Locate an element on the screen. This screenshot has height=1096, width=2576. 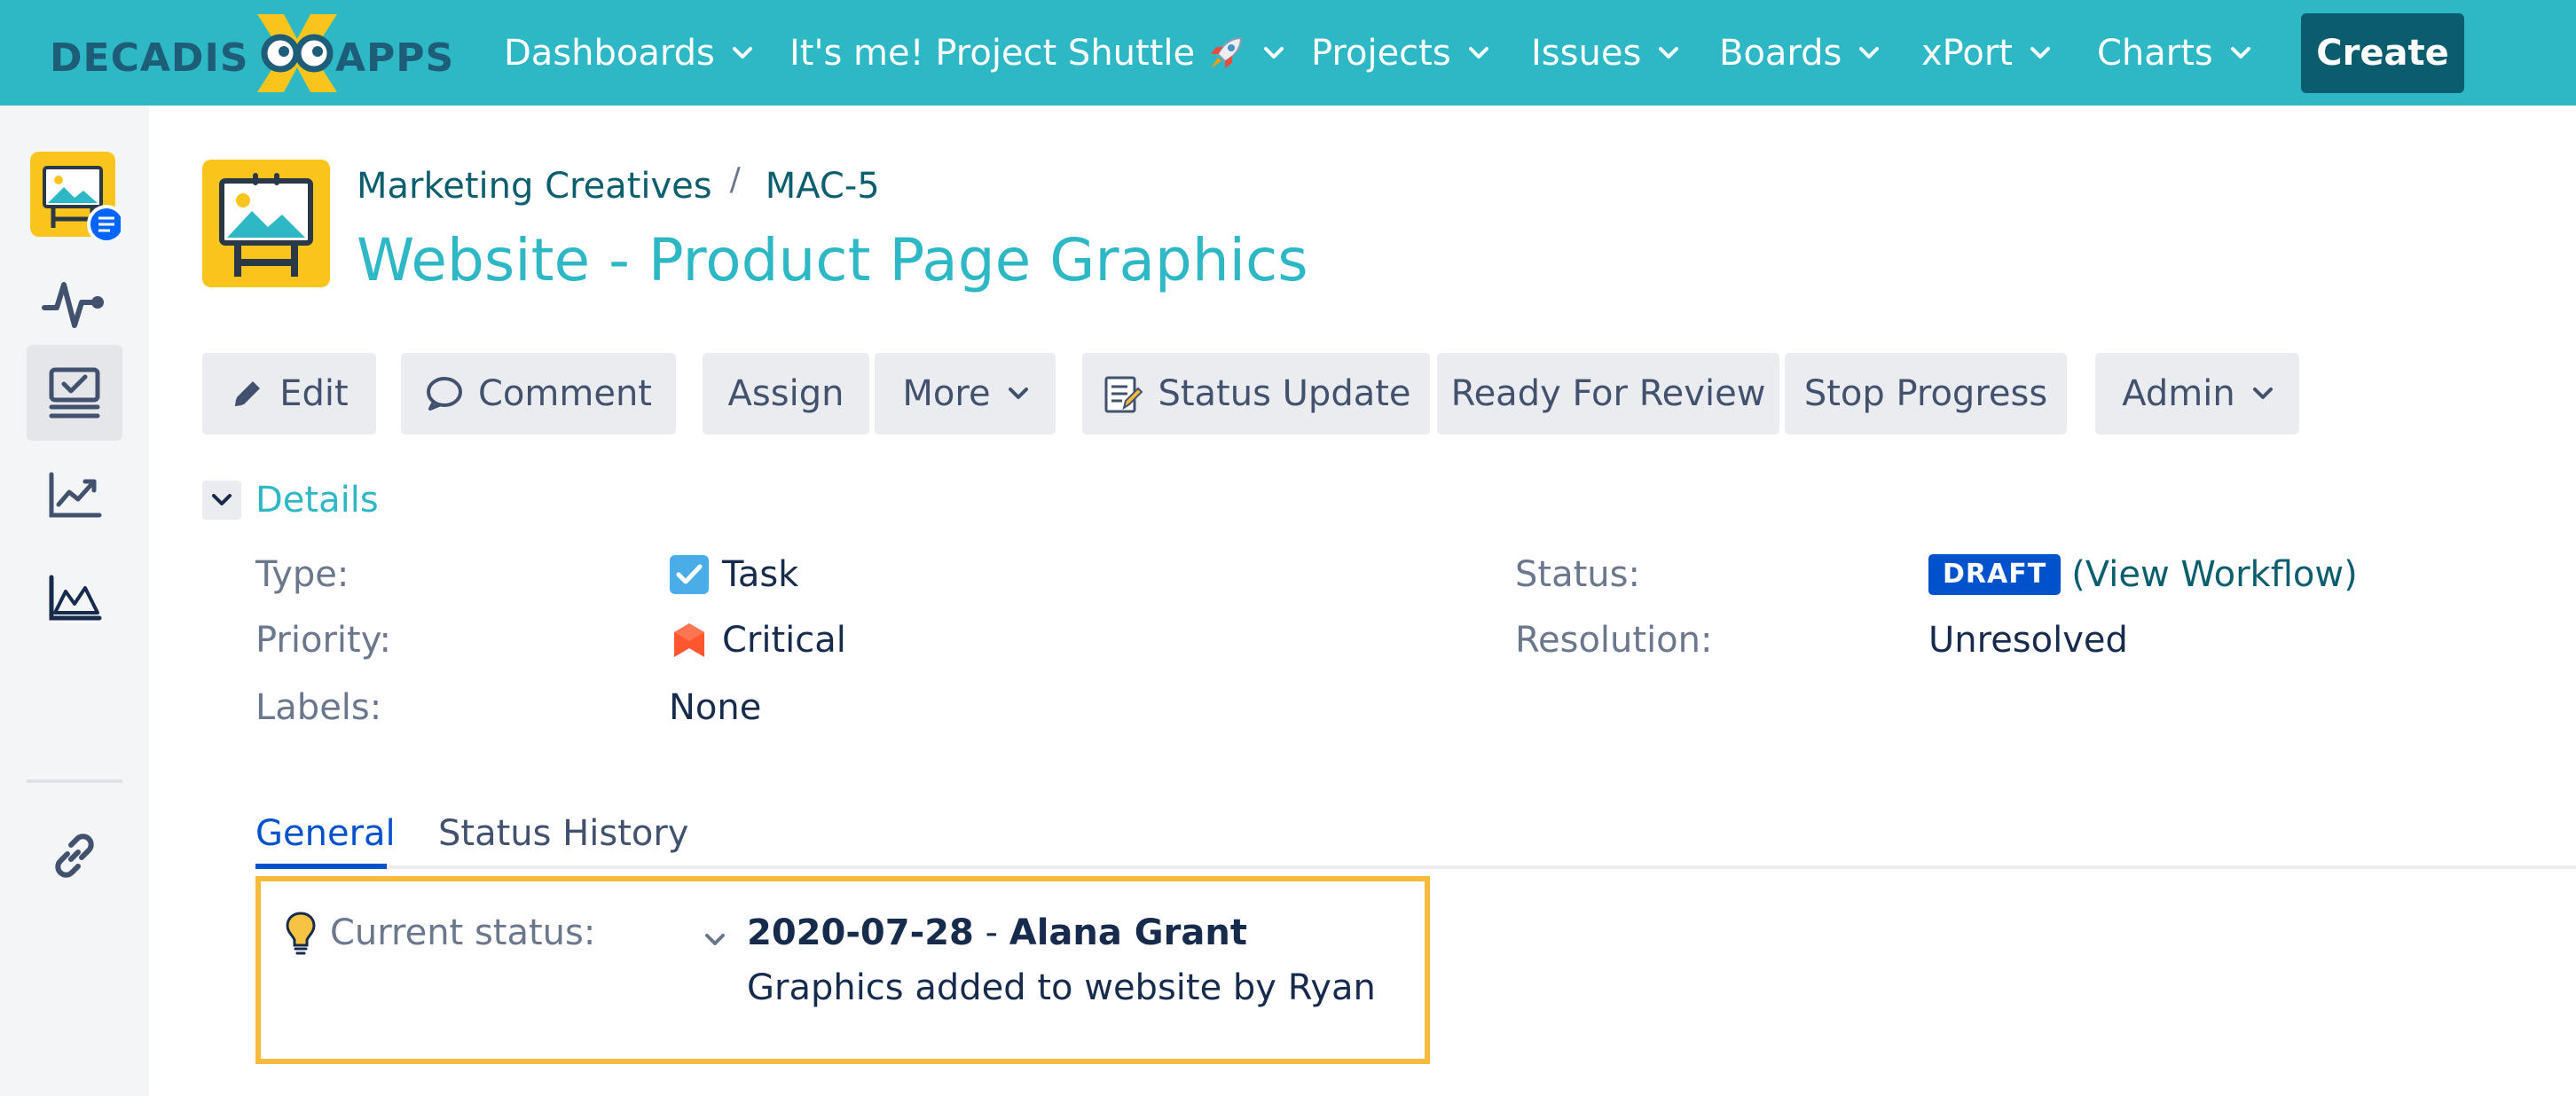
trend-chart-icon is located at coordinates (75, 495).